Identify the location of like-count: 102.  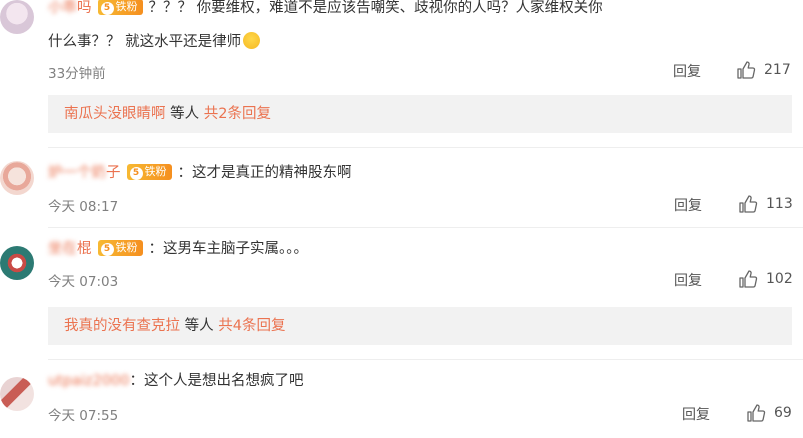
(779, 279).